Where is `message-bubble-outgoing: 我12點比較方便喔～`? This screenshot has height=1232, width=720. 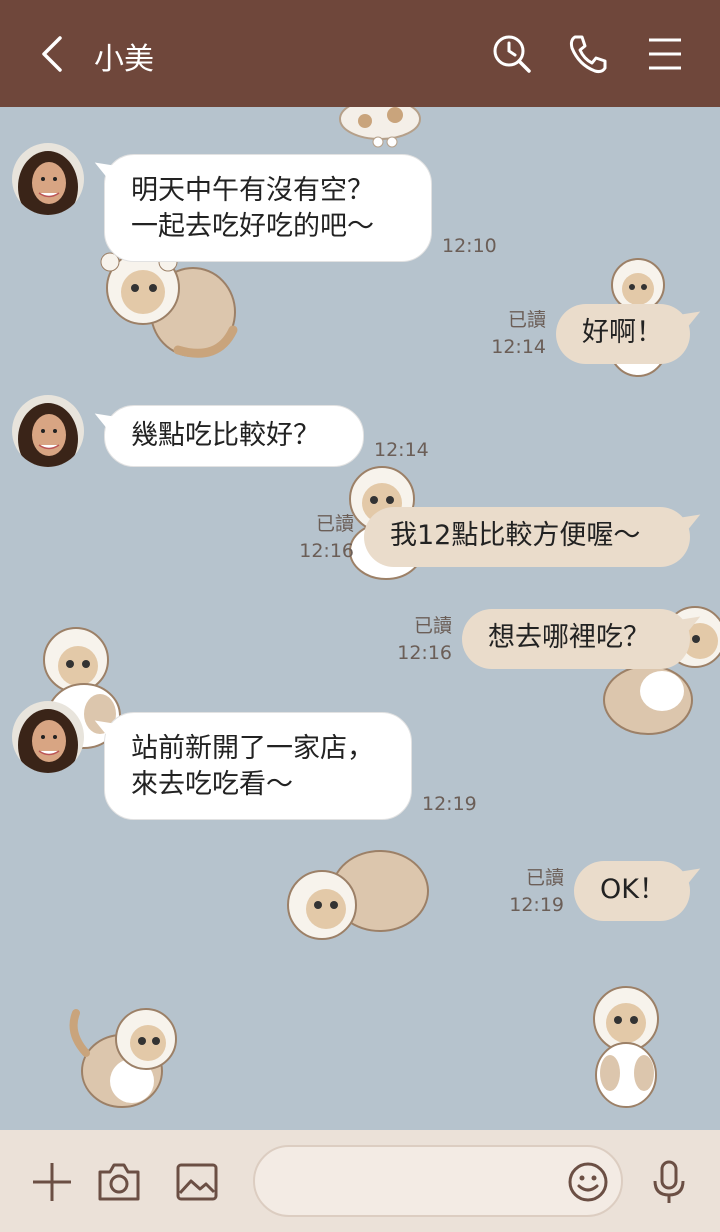
message-bubble-outgoing: 我12點比較方便喔～ is located at coordinates (527, 537).